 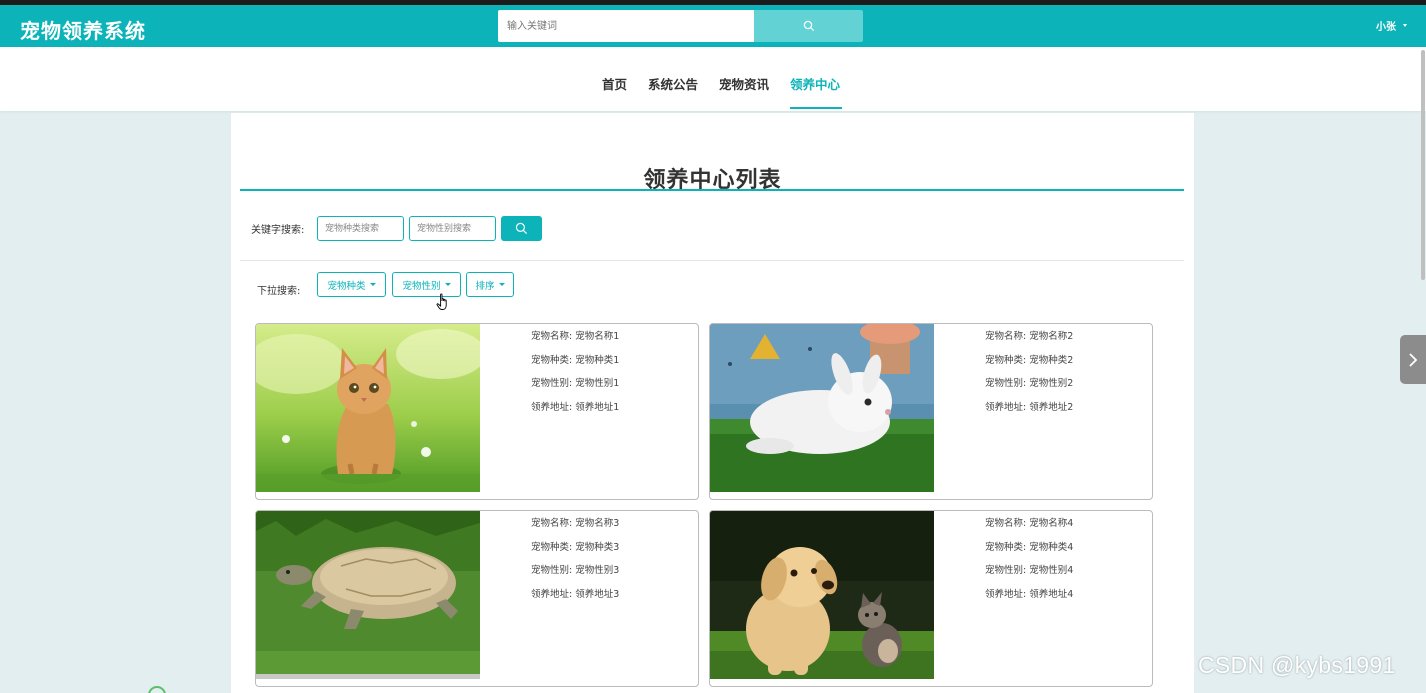 I want to click on keyword-search-button, so click(x=521, y=228).